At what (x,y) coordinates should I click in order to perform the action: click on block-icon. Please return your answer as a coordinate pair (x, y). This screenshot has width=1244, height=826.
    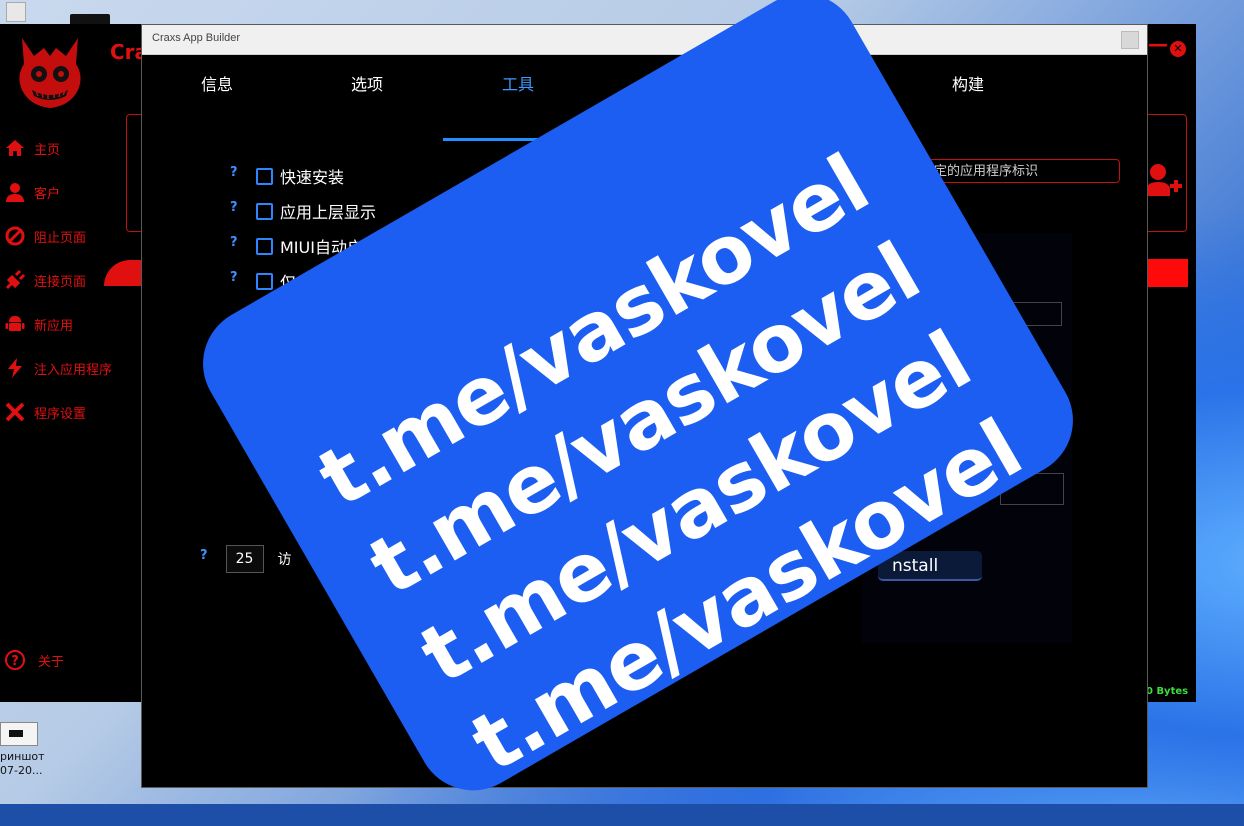
    Looking at the image, I should click on (15, 236).